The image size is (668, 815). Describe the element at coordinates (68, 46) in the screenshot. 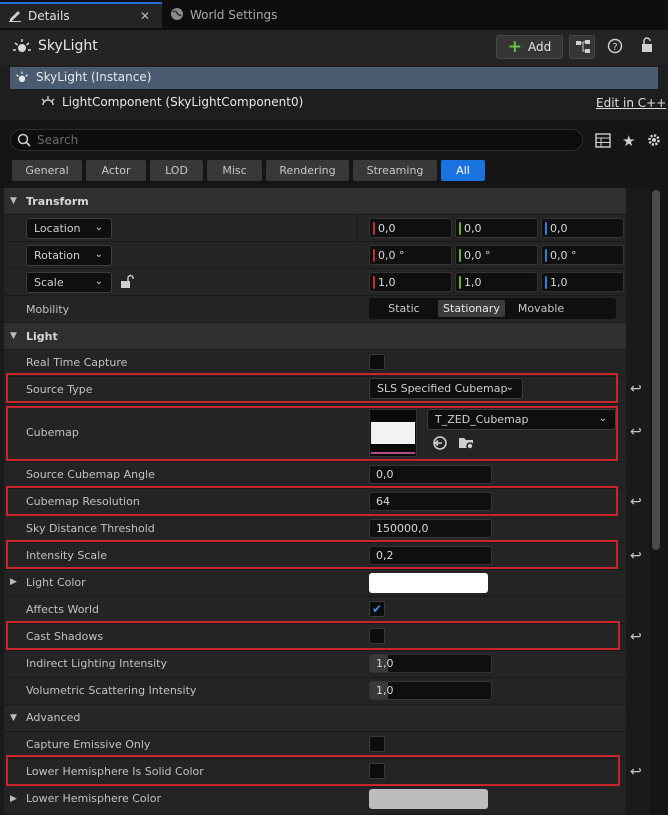

I see `actor-title: SkyLight` at that location.